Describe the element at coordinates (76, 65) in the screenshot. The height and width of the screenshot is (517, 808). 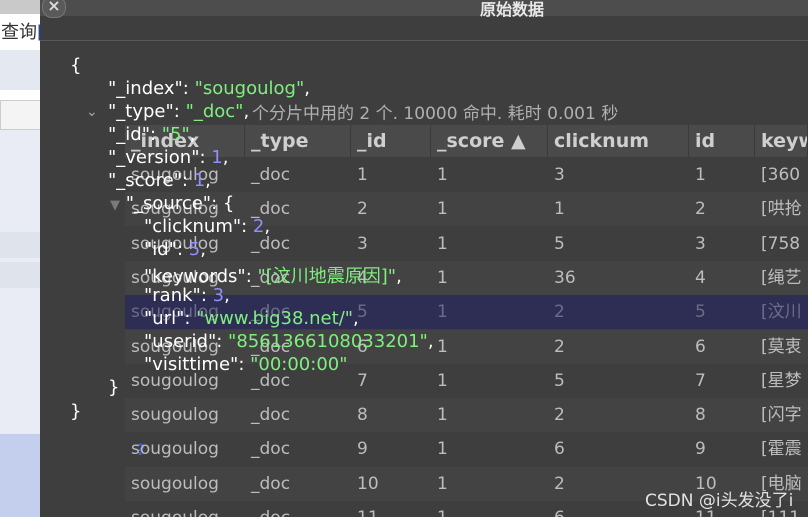
I see `json-brace: {` at that location.